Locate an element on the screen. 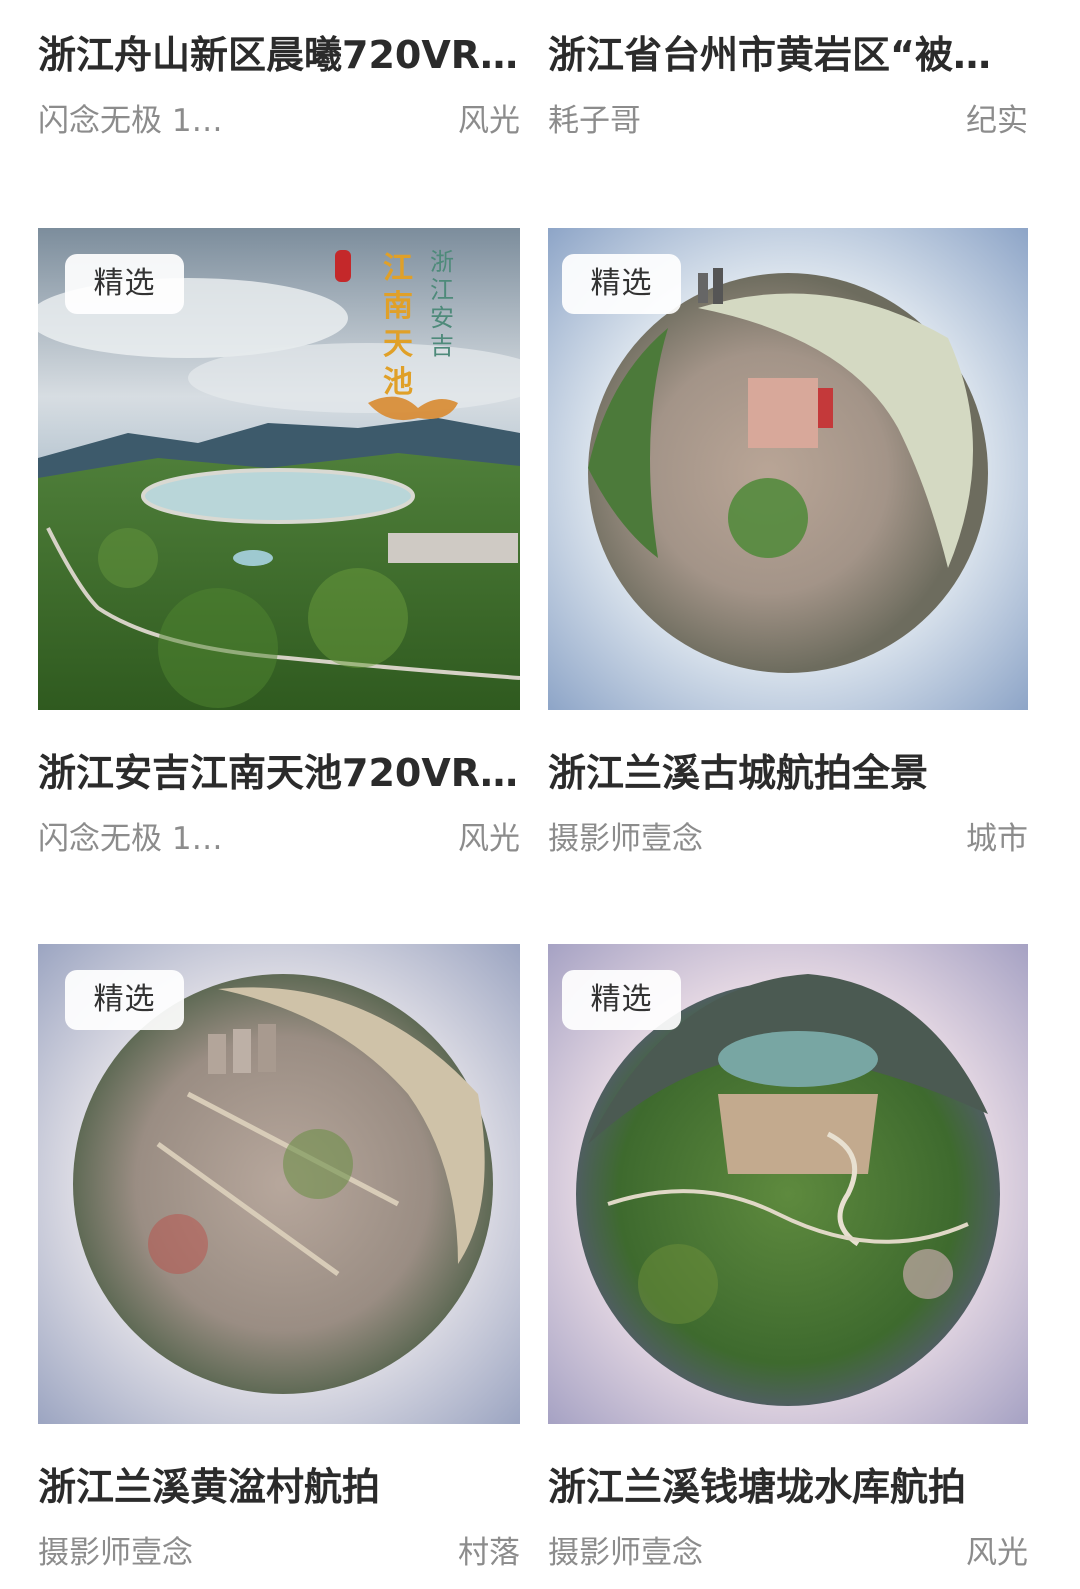 The height and width of the screenshot is (1589, 1080). svg-text: 吉 is located at coordinates (442, 346).